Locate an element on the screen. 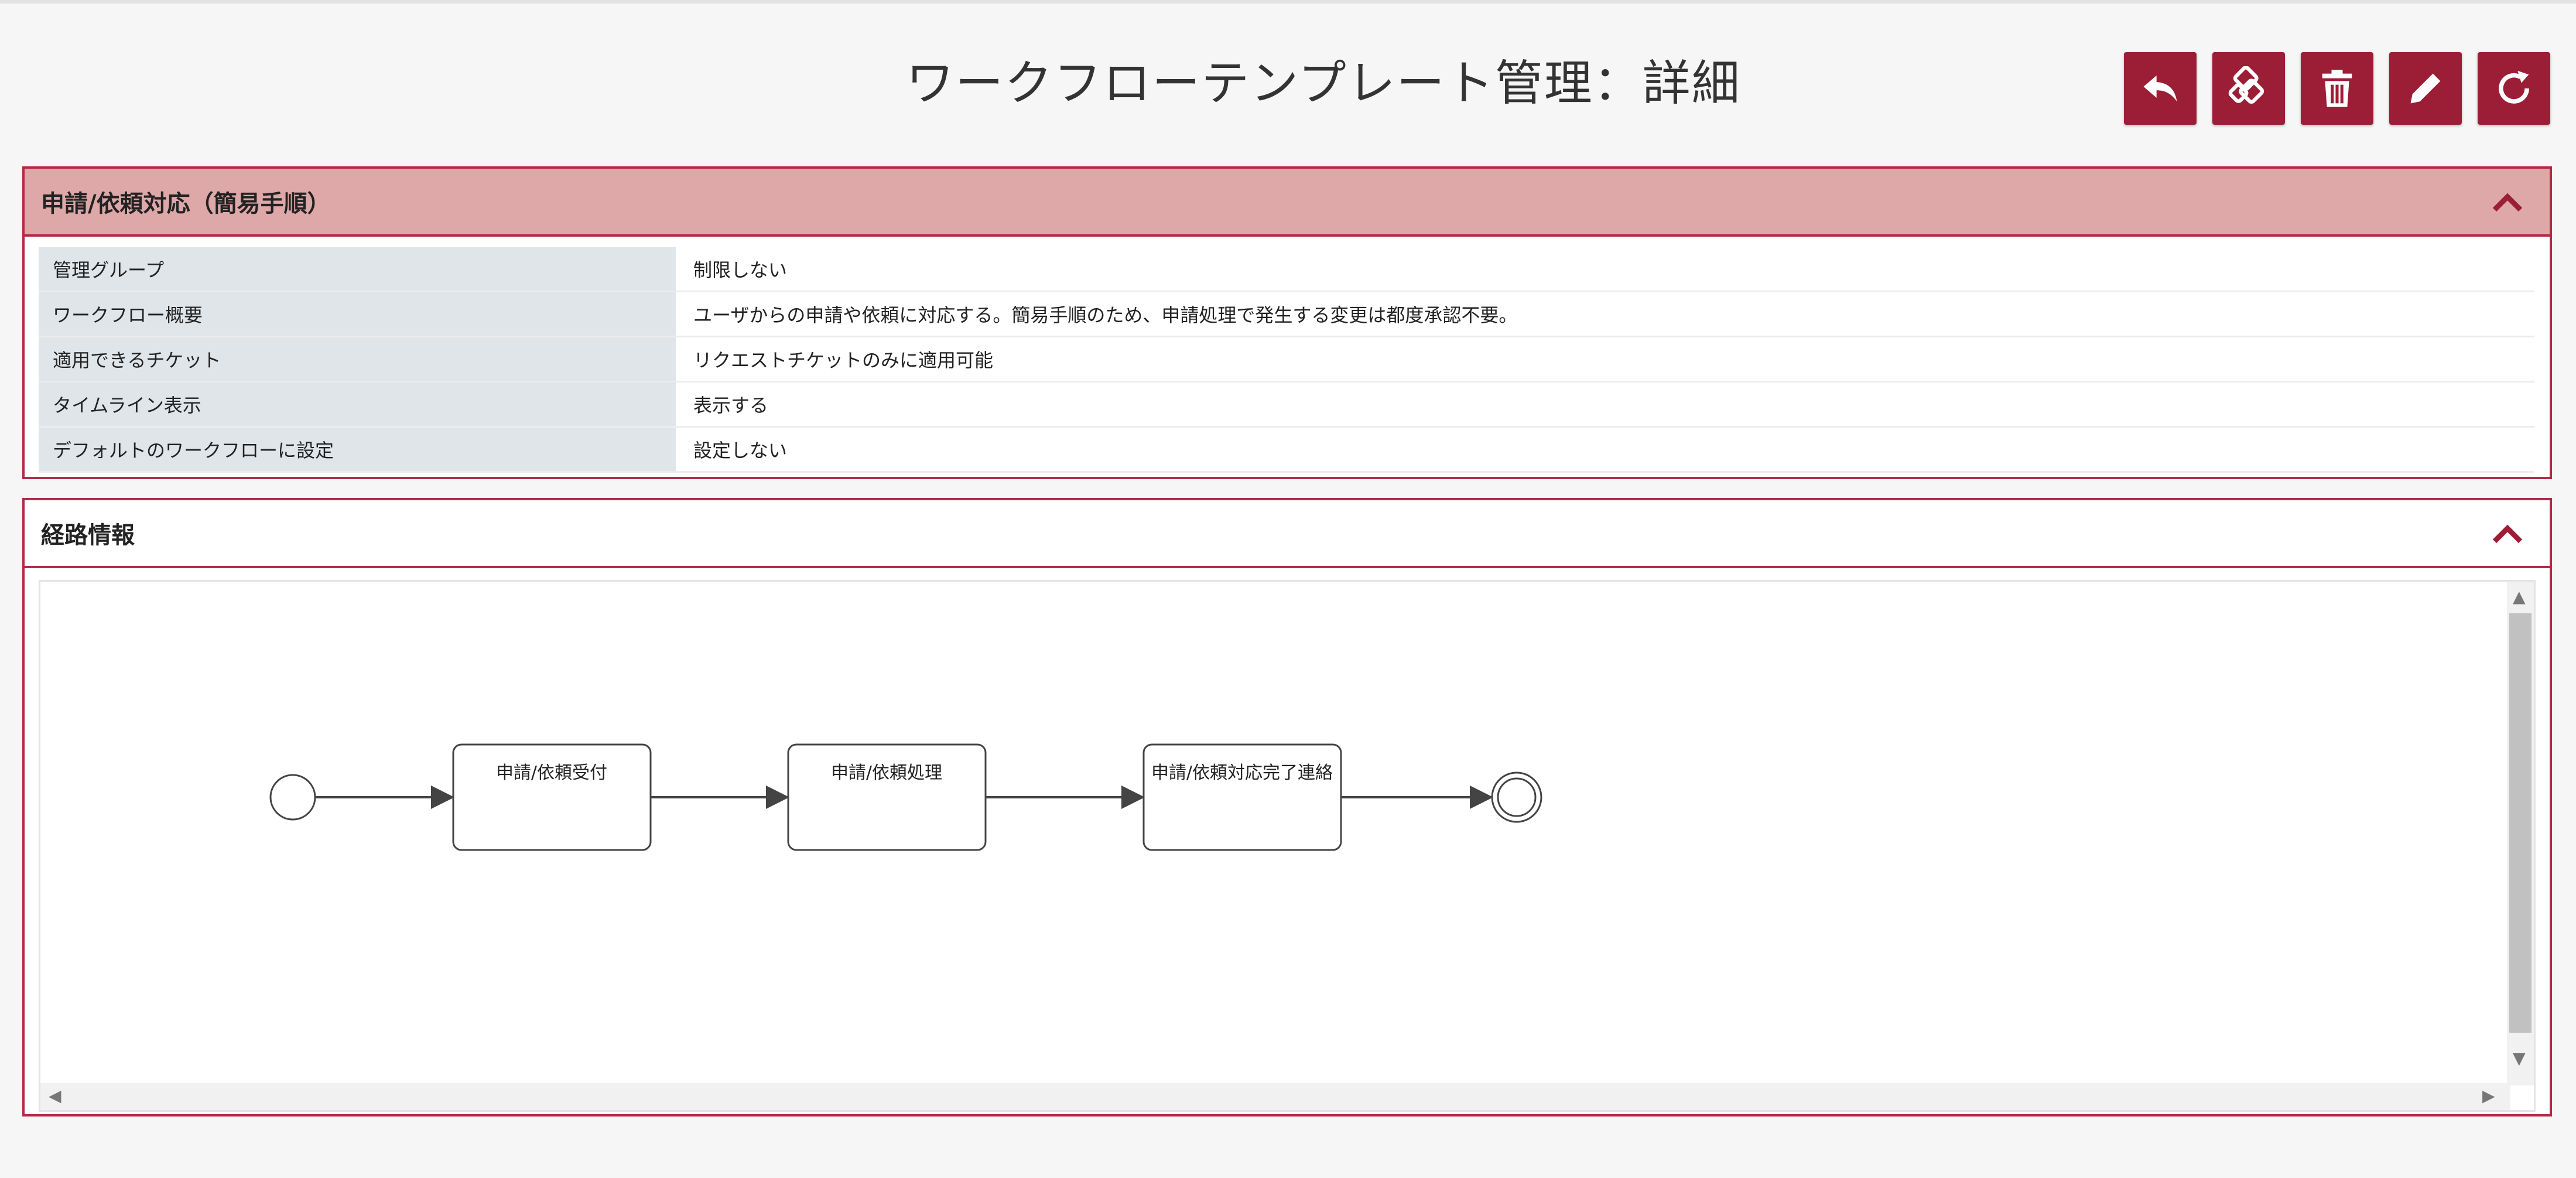 This screenshot has width=2576, height=1178. refresh-icon is located at coordinates (2514, 87).